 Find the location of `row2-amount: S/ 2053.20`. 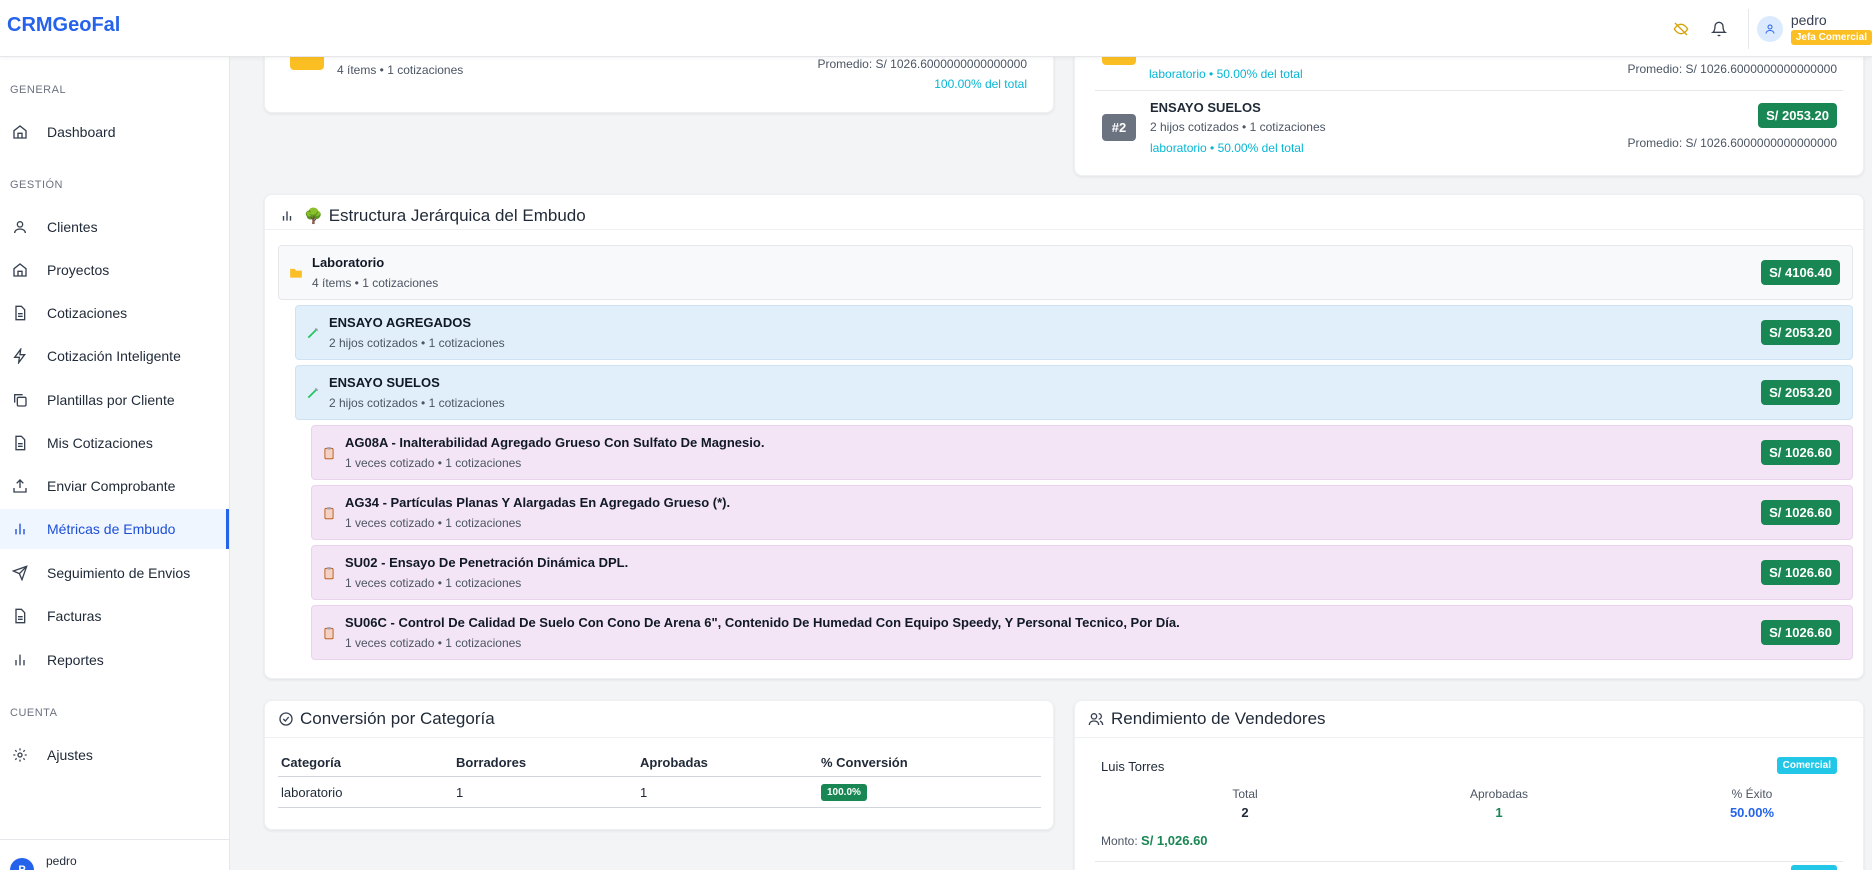

row2-amount: S/ 2053.20 is located at coordinates (1797, 115).